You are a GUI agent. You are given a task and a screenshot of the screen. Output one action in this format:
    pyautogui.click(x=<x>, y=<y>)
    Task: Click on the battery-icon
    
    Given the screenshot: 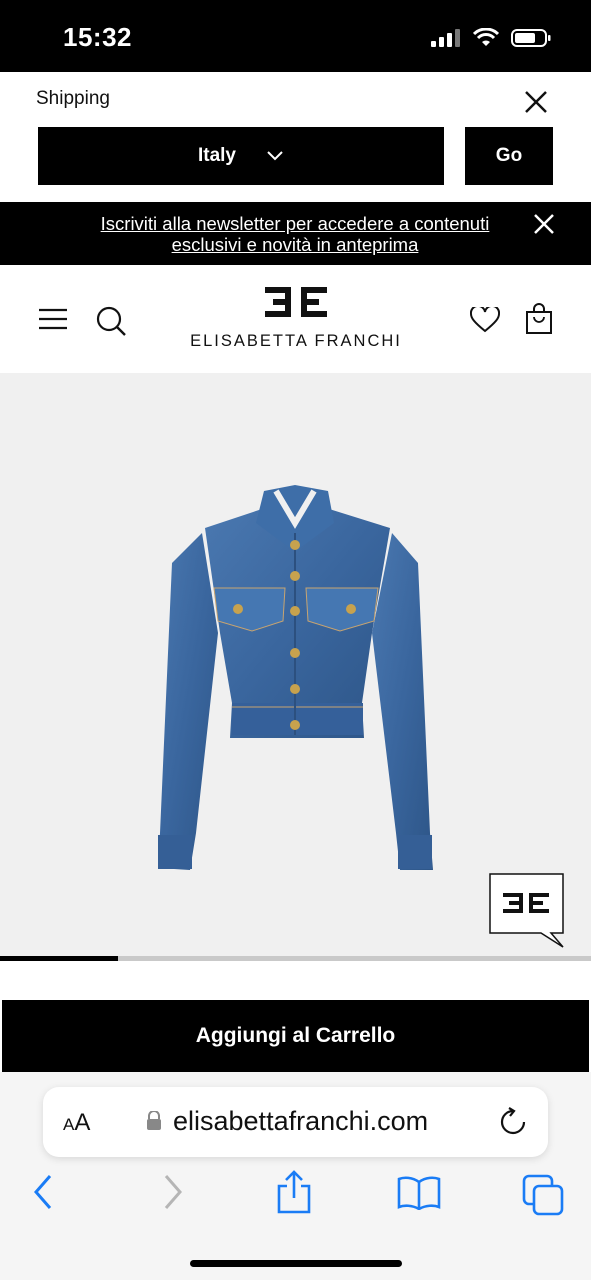 What is the action you would take?
    pyautogui.click(x=531, y=38)
    